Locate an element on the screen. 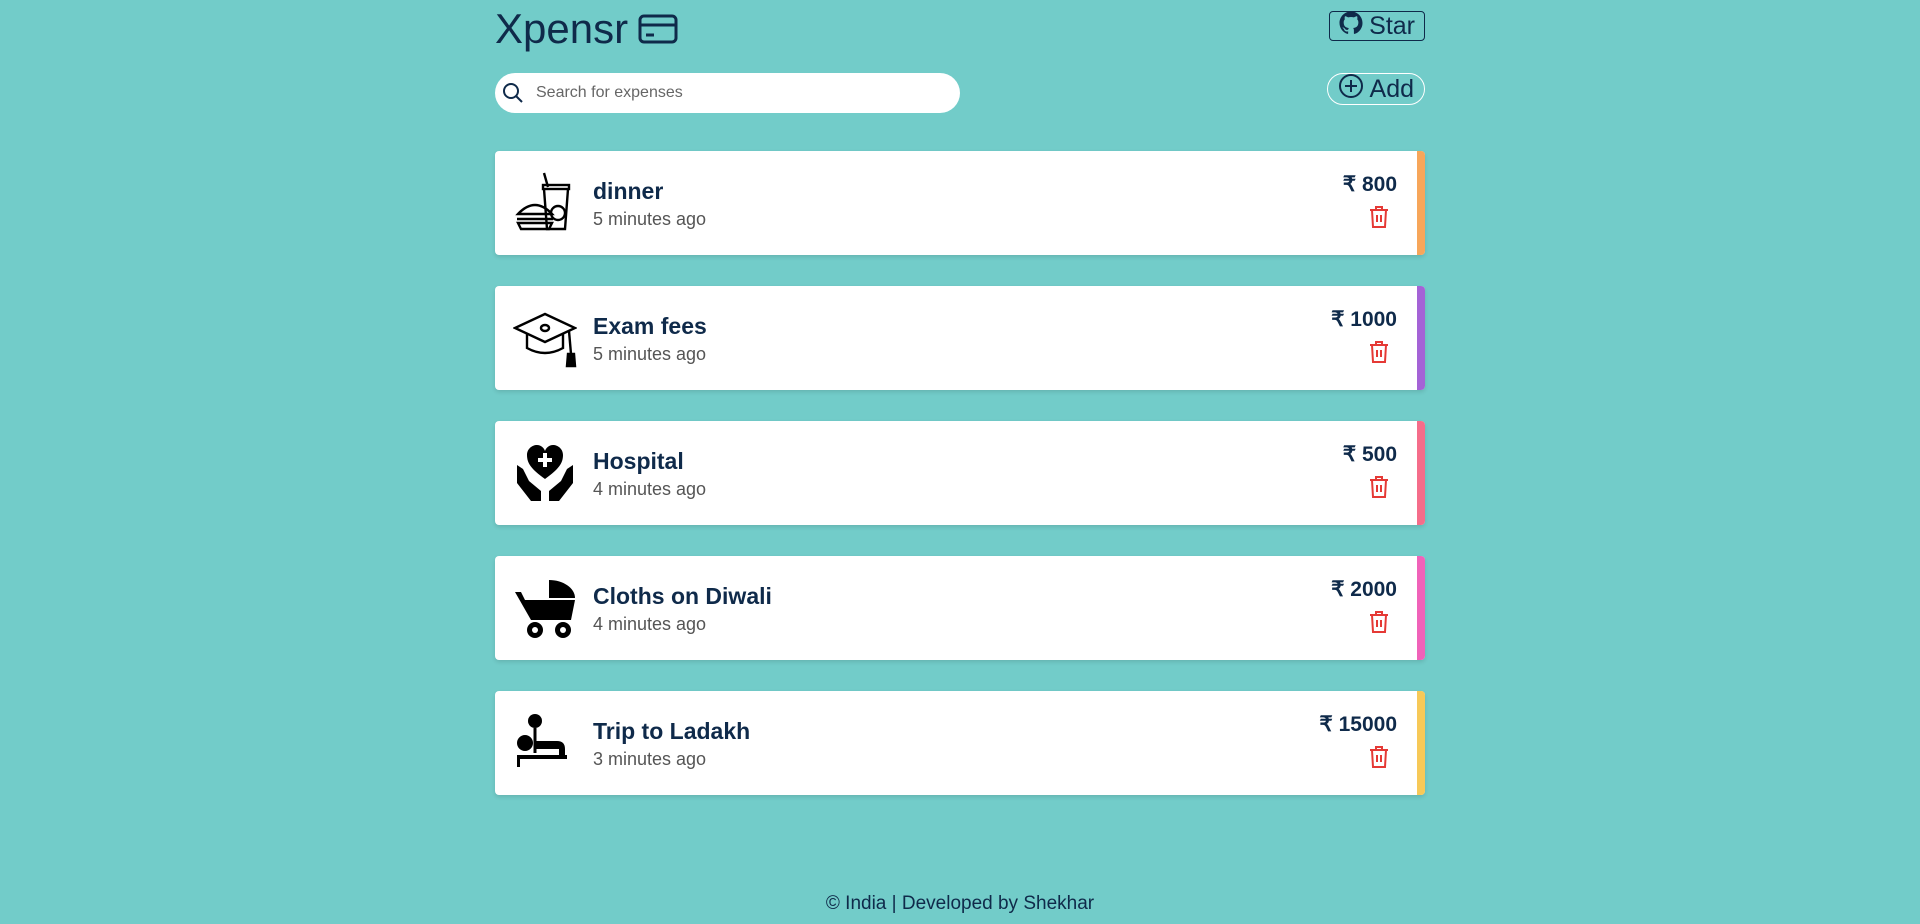 The height and width of the screenshot is (924, 1920). search-input is located at coordinates (726, 93).